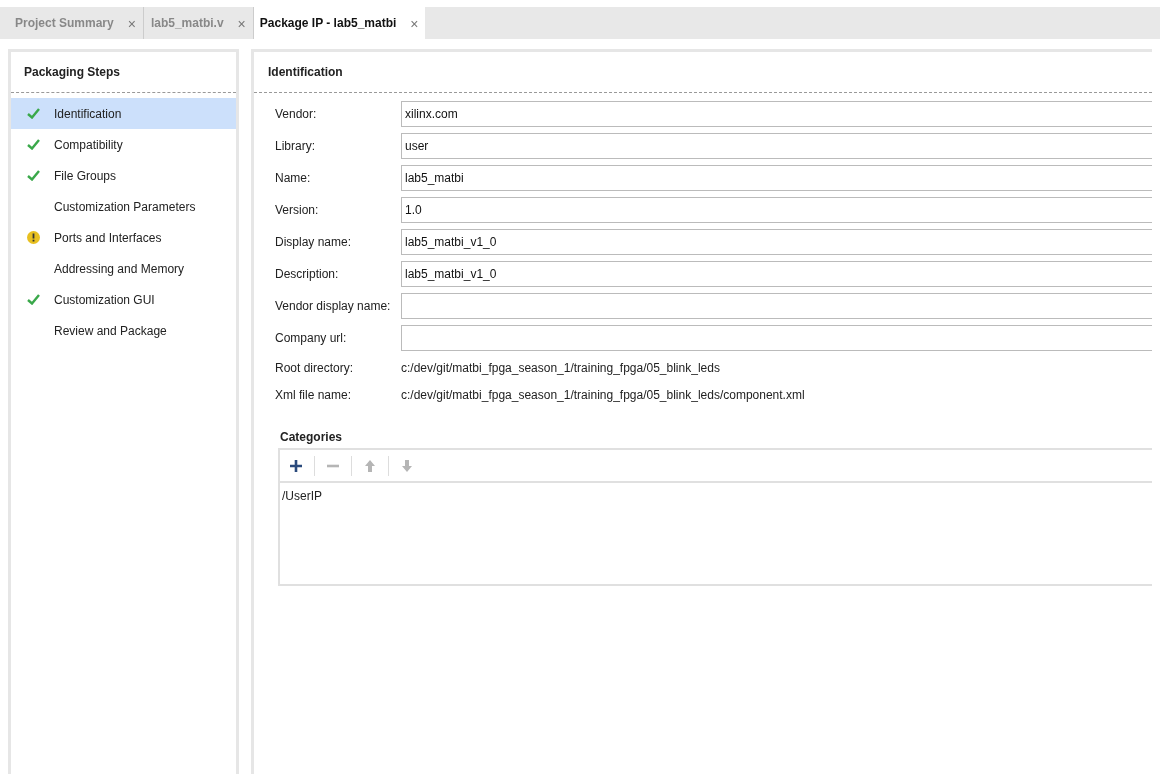  Describe the element at coordinates (776, 178) in the screenshot. I see `text-field: lab5_matbi` at that location.